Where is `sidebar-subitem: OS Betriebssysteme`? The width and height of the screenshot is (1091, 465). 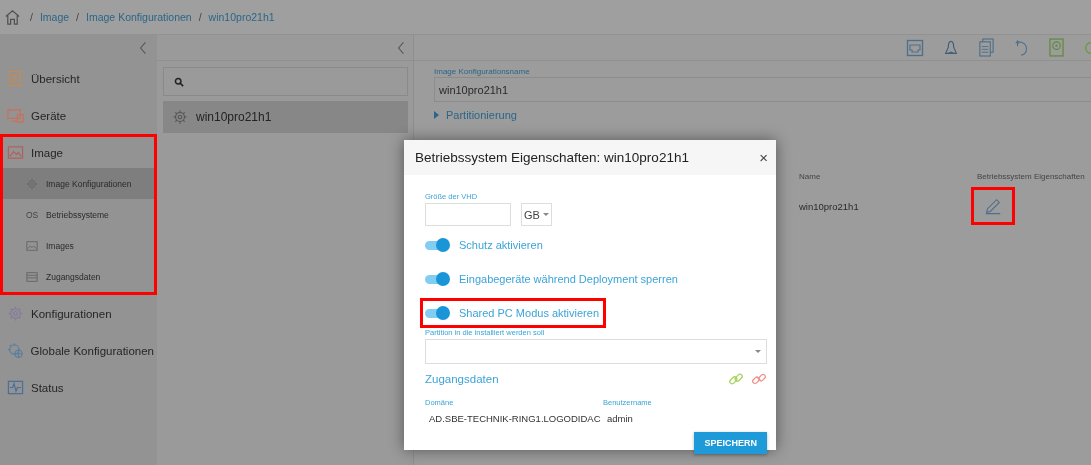
sidebar-subitem: OS Betriebssysteme is located at coordinates (78, 214).